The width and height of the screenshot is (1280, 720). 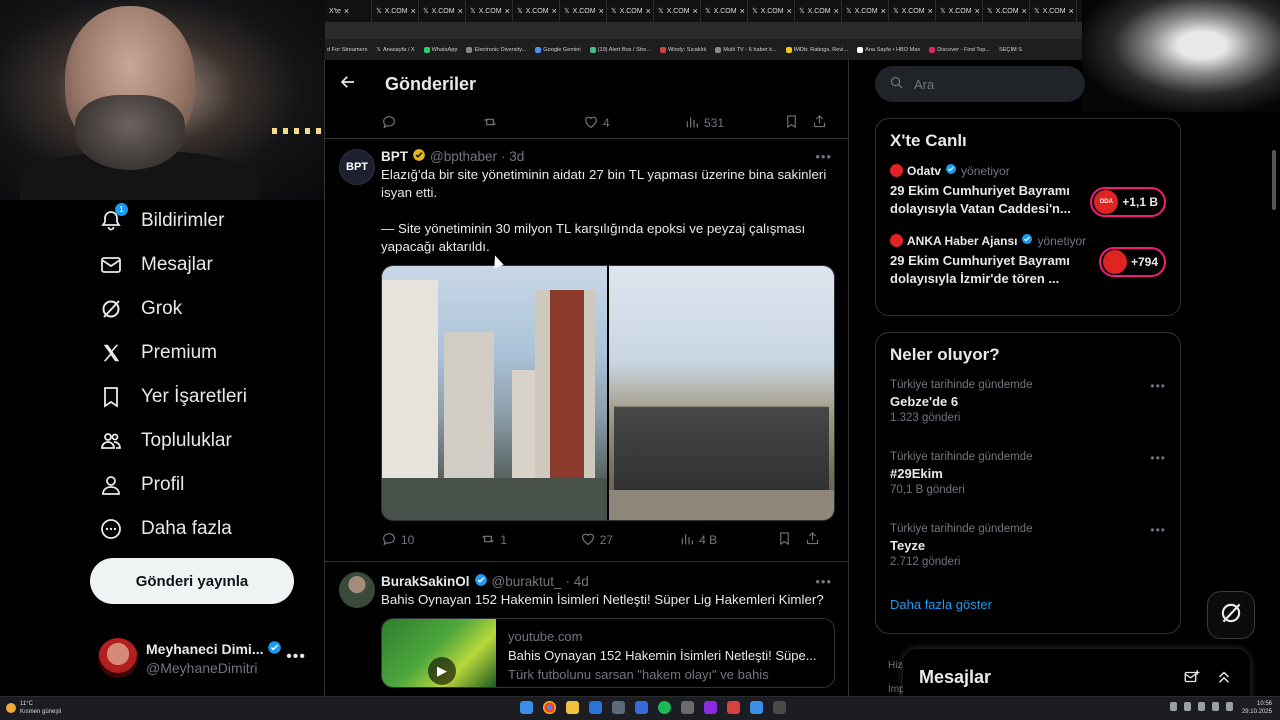 What do you see at coordinates (431, 123) in the screenshot?
I see `reply-button` at bounding box center [431, 123].